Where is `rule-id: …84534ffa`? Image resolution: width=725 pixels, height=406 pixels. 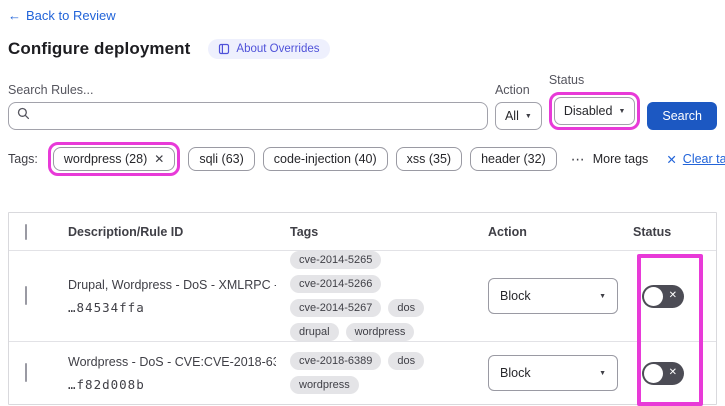 rule-id: …84534ffa is located at coordinates (106, 307).